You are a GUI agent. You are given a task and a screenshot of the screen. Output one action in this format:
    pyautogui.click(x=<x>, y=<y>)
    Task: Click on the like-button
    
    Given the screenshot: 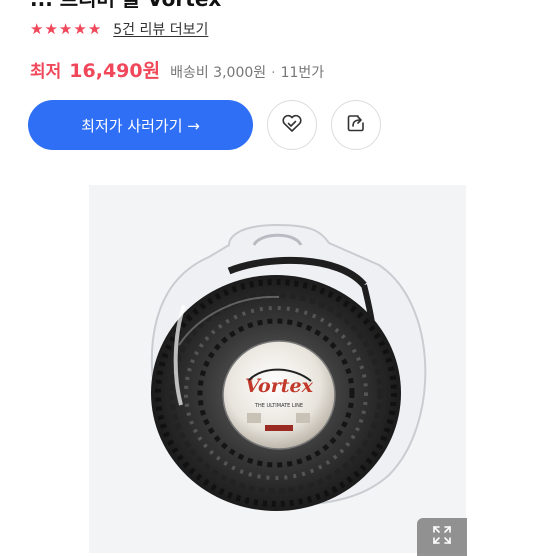 What is the action you would take?
    pyautogui.click(x=292, y=125)
    